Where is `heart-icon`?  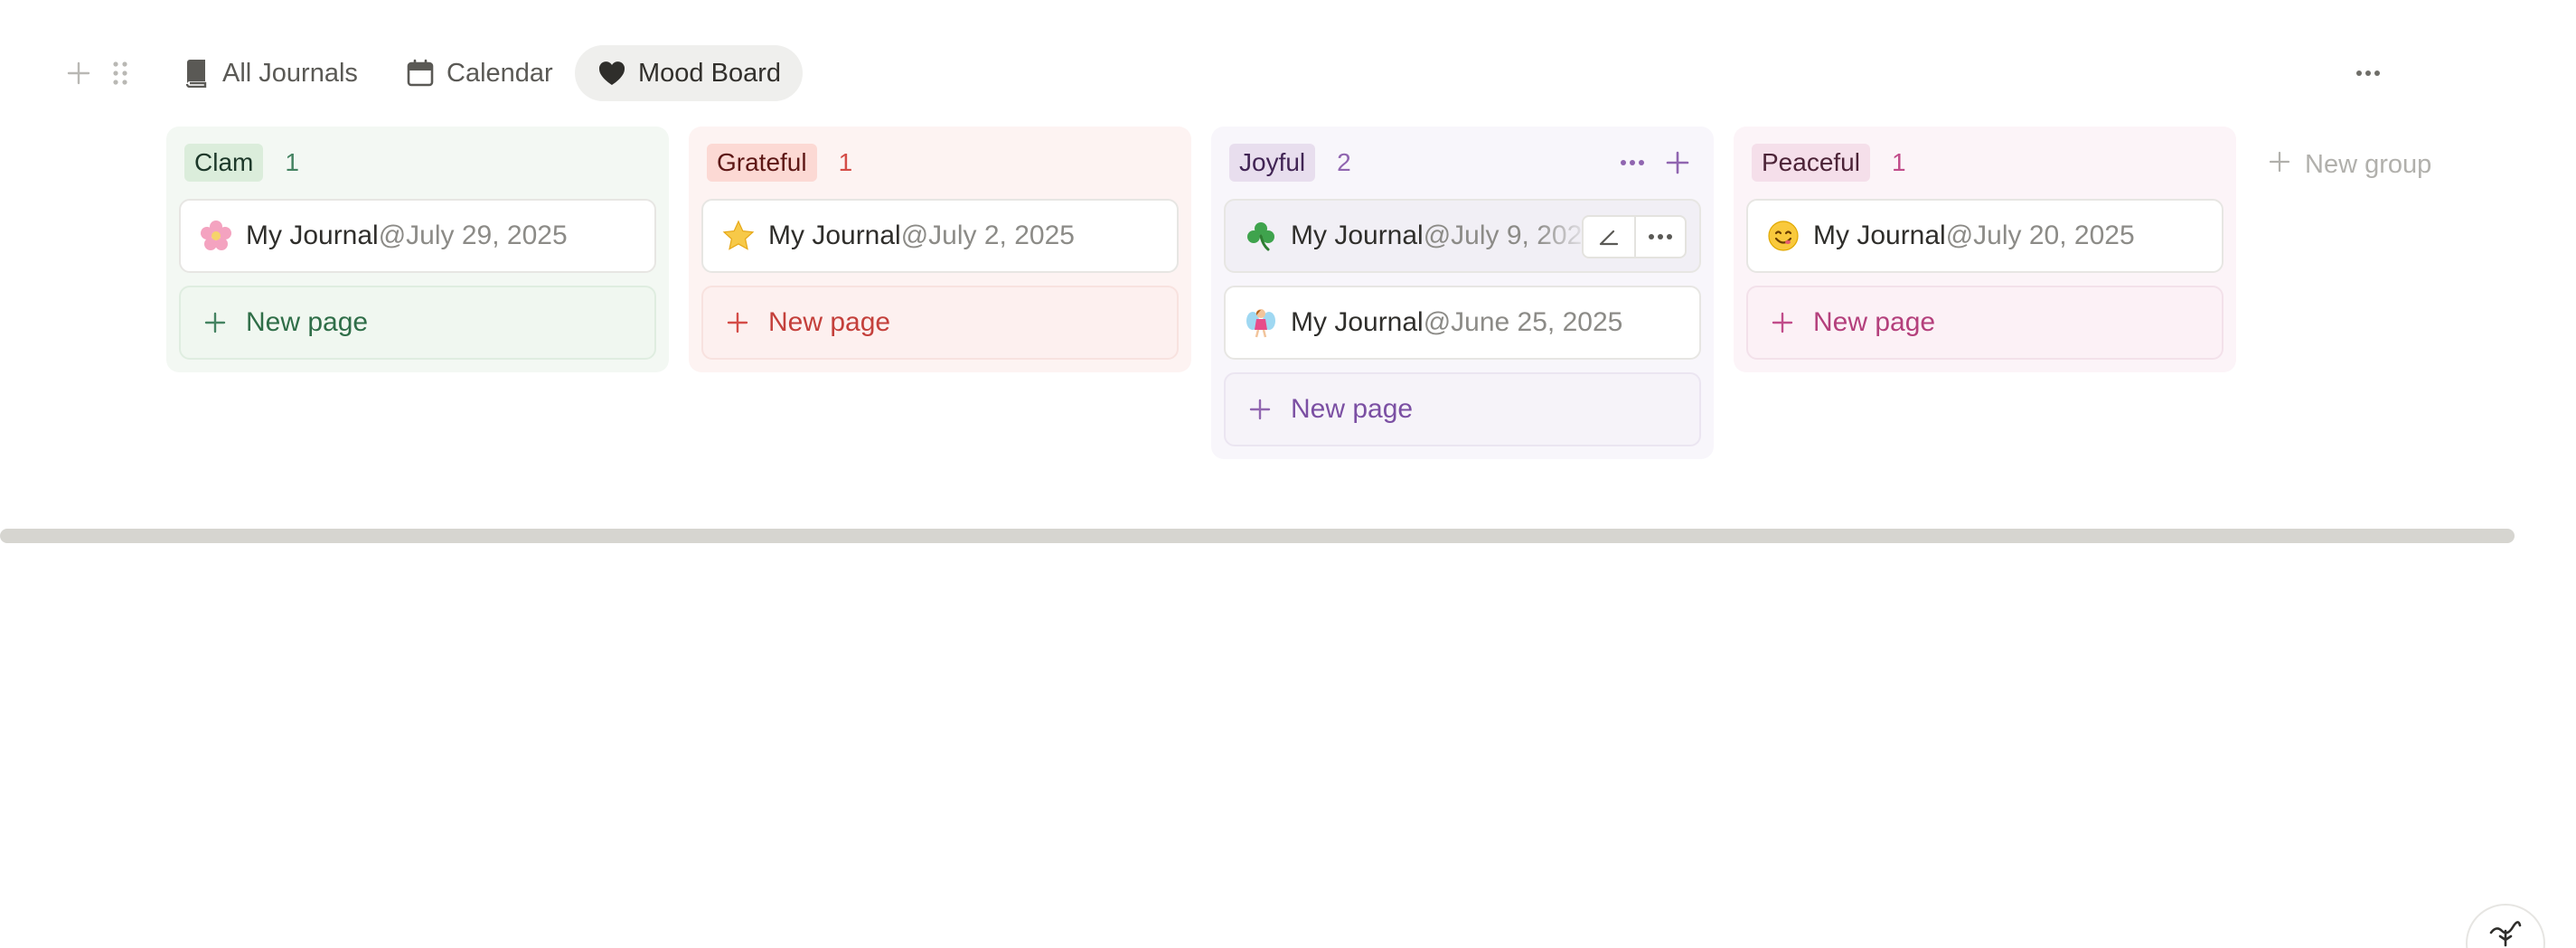
heart-icon is located at coordinates (612, 73).